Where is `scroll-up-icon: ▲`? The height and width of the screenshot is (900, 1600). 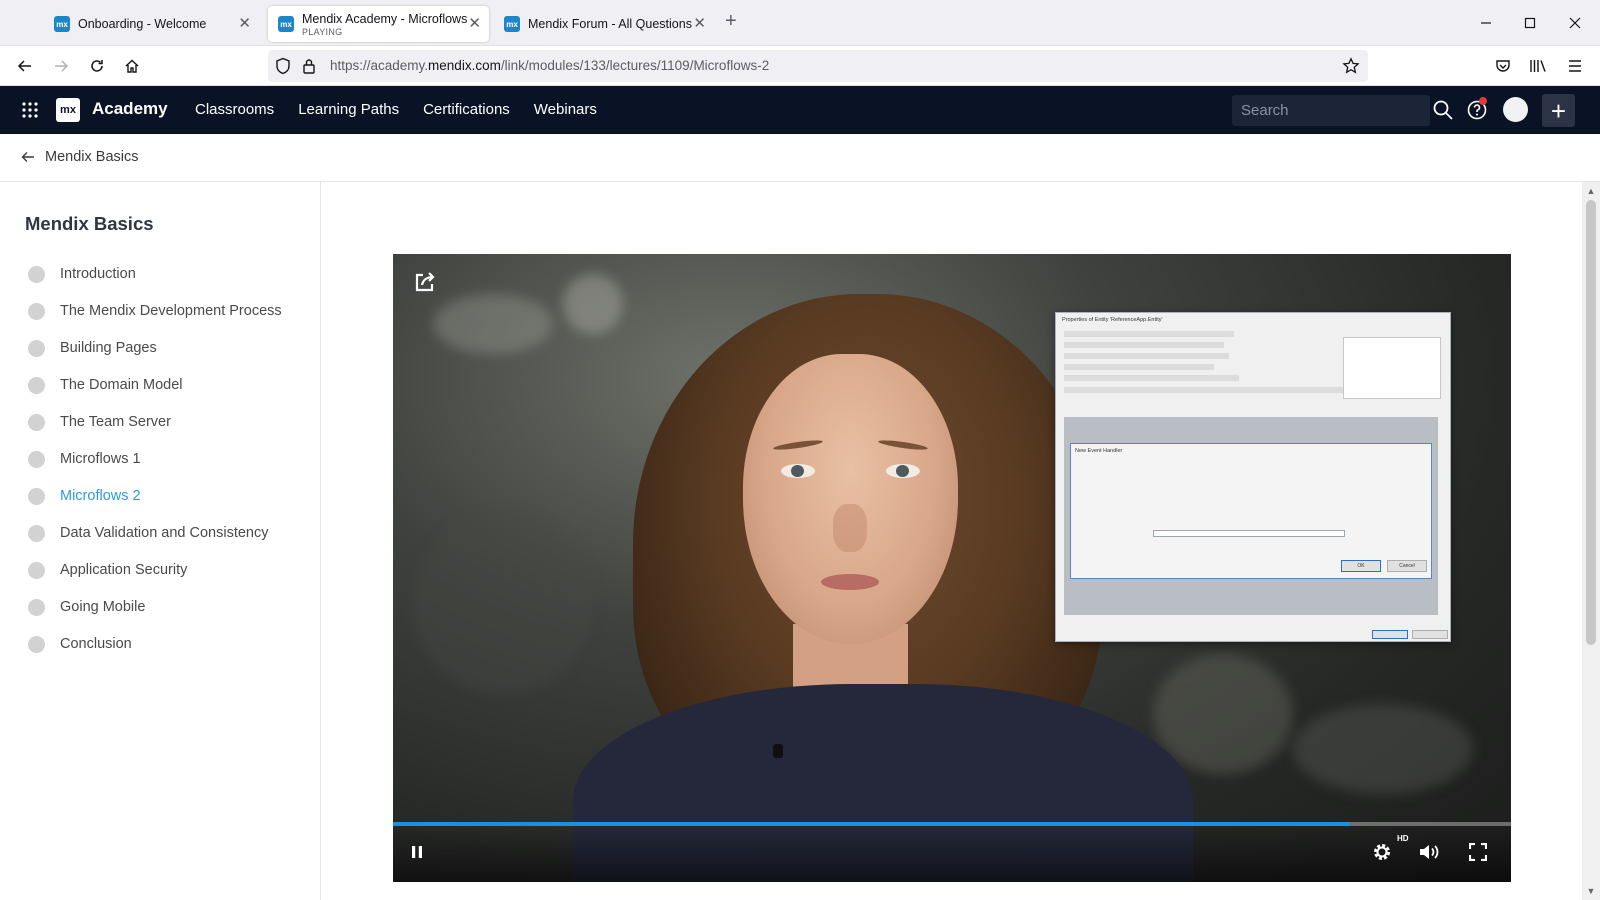 scroll-up-icon: ▲ is located at coordinates (1591, 191).